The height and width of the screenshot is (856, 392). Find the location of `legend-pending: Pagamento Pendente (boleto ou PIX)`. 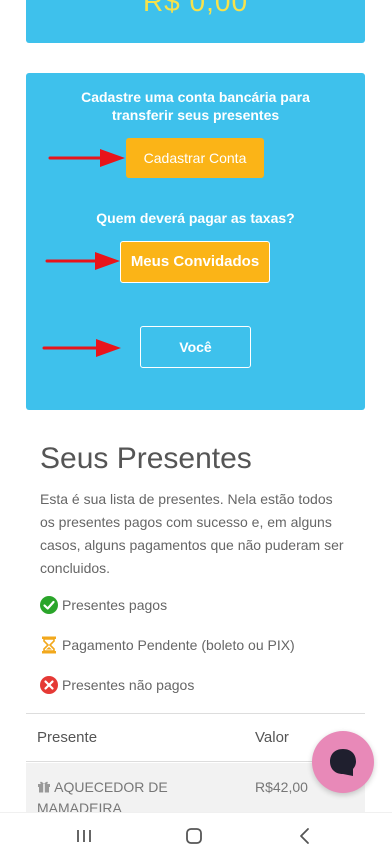

legend-pending: Pagamento Pendente (boleto ou PIX) is located at coordinates (167, 645).